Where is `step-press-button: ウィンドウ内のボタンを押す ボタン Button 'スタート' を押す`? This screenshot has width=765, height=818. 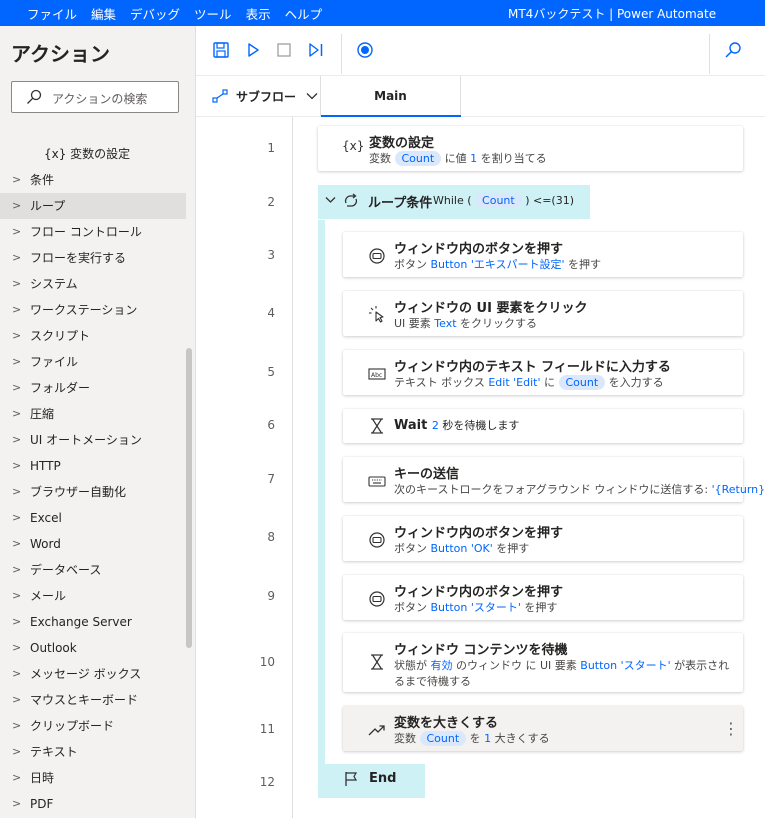
step-press-button: ウィンドウ内のボタンを押す ボタン Button 'スタート' を押す is located at coordinates (543, 597).